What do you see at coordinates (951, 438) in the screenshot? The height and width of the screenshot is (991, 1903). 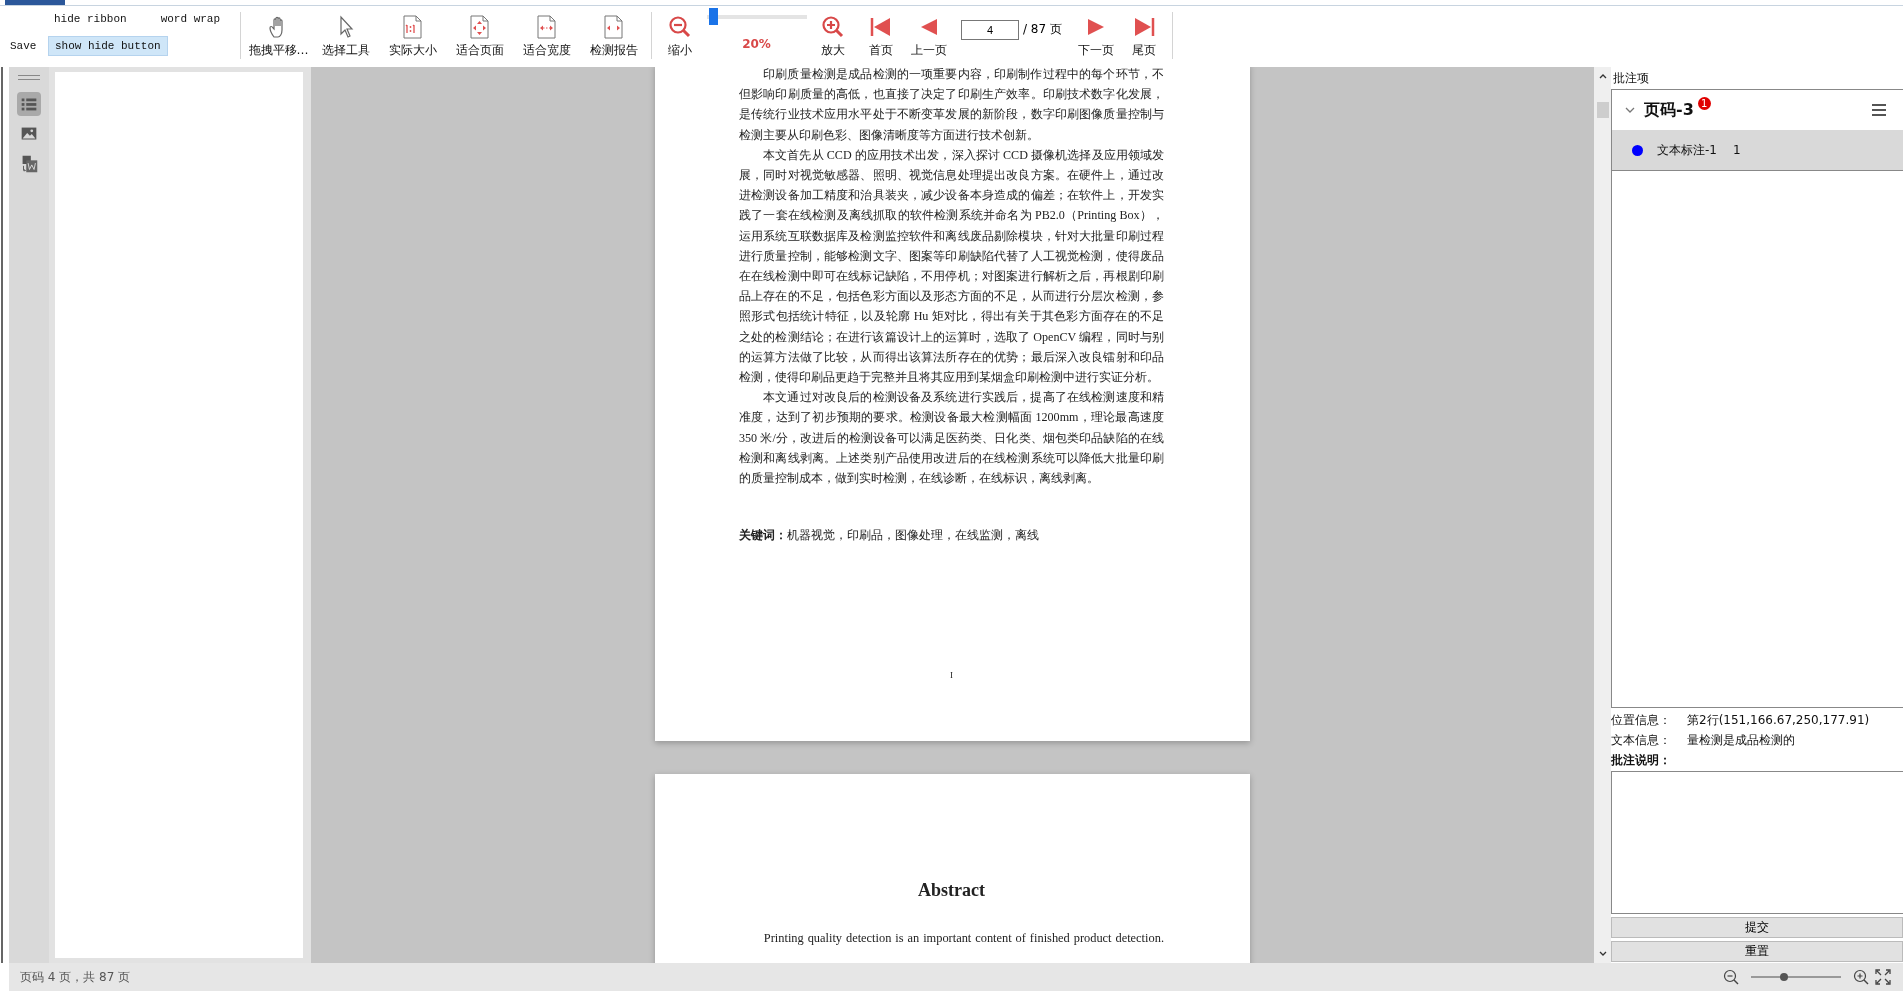 I see `paragraph: 本文通过对改良后的检测设备及系统进行实践后，提高了在线检测速度和精准度，达到了初步预期的要求。检测设备最大检测幅面 1200mm，理论最高速度 350 米/分，改进后的检测设备可以满足医药类、日化类、烟包类印品缺陷的在线检测和离线剥离。上述类别产品使用改进后的在线检测系统可以降低大批量印刷的质量控制成本，做到实时检测，在线诊断，在线标识，离线剥离。` at bounding box center [951, 438].